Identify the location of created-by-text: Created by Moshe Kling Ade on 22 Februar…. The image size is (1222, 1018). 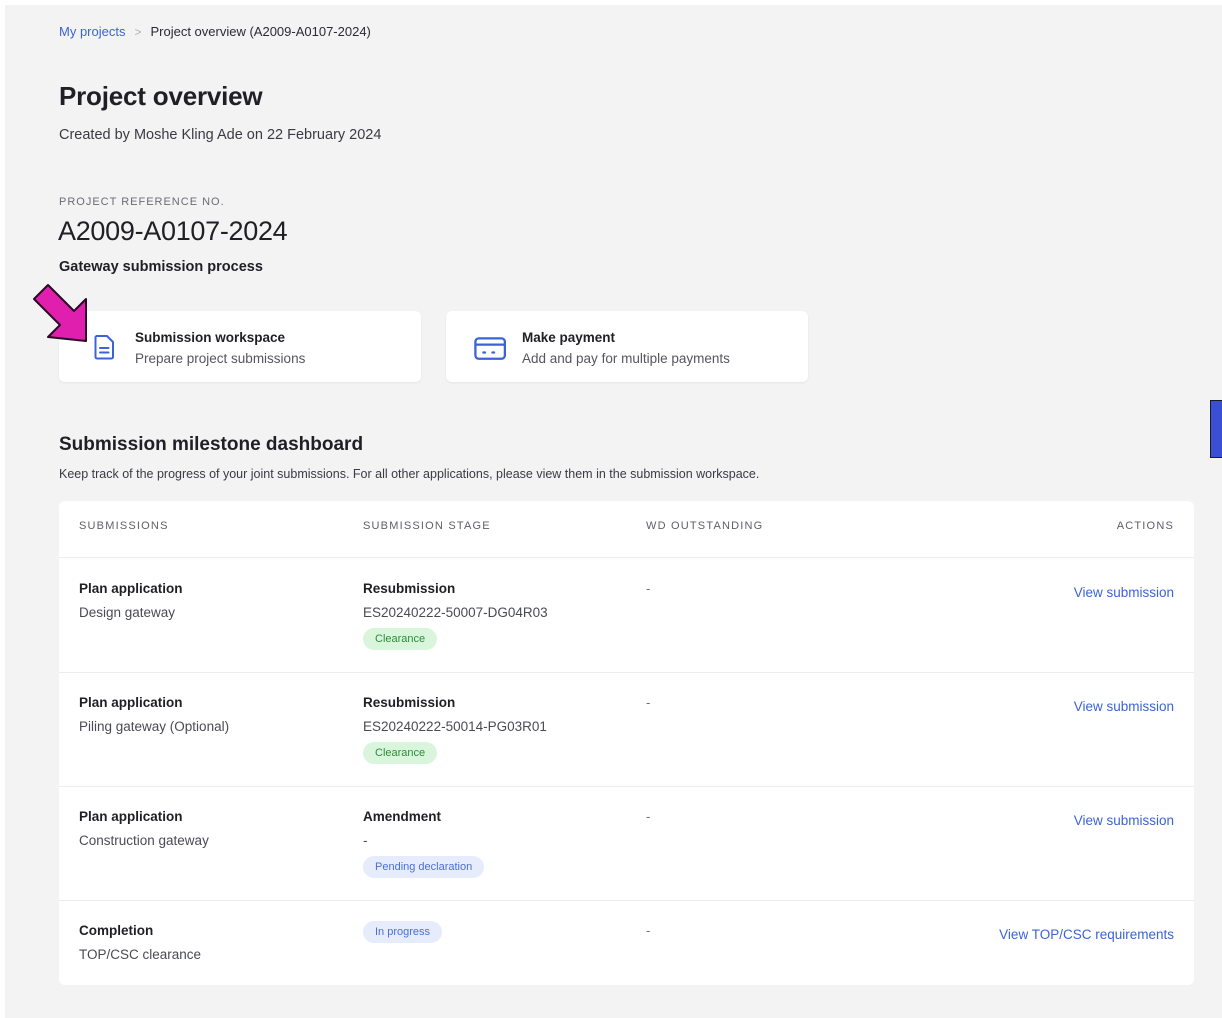
(220, 135).